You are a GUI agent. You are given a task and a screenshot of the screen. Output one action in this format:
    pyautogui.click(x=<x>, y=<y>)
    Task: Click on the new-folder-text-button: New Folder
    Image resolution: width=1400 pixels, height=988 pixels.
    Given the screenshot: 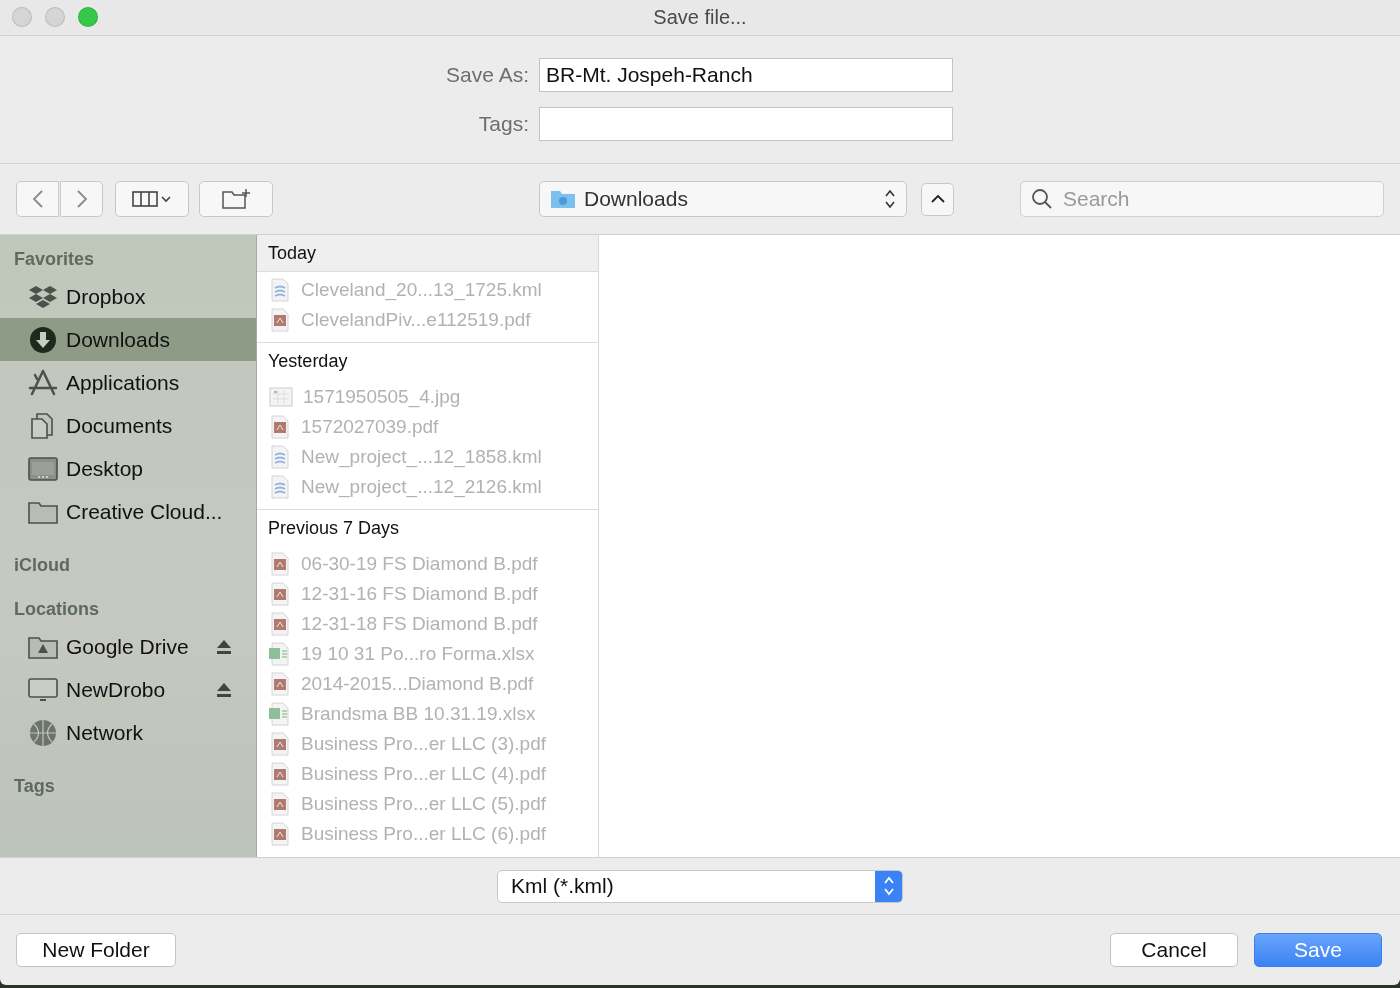 What is the action you would take?
    pyautogui.click(x=96, y=950)
    